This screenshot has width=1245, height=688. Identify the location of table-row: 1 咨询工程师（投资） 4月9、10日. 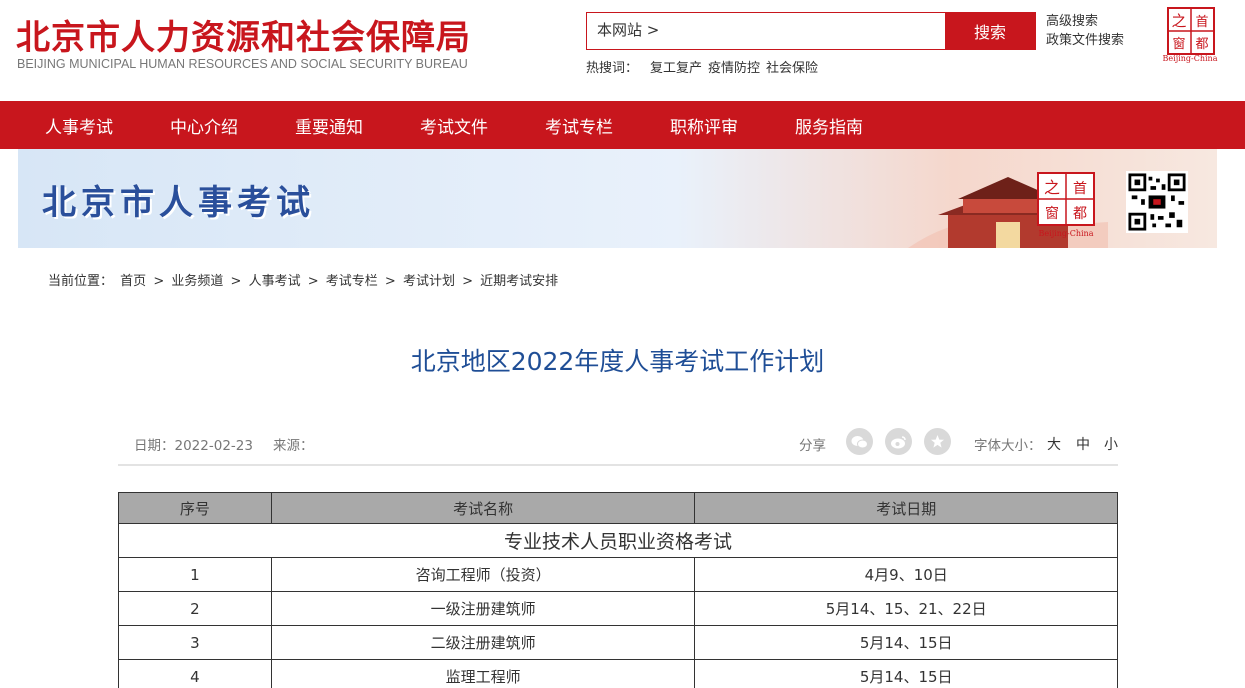
(618, 574).